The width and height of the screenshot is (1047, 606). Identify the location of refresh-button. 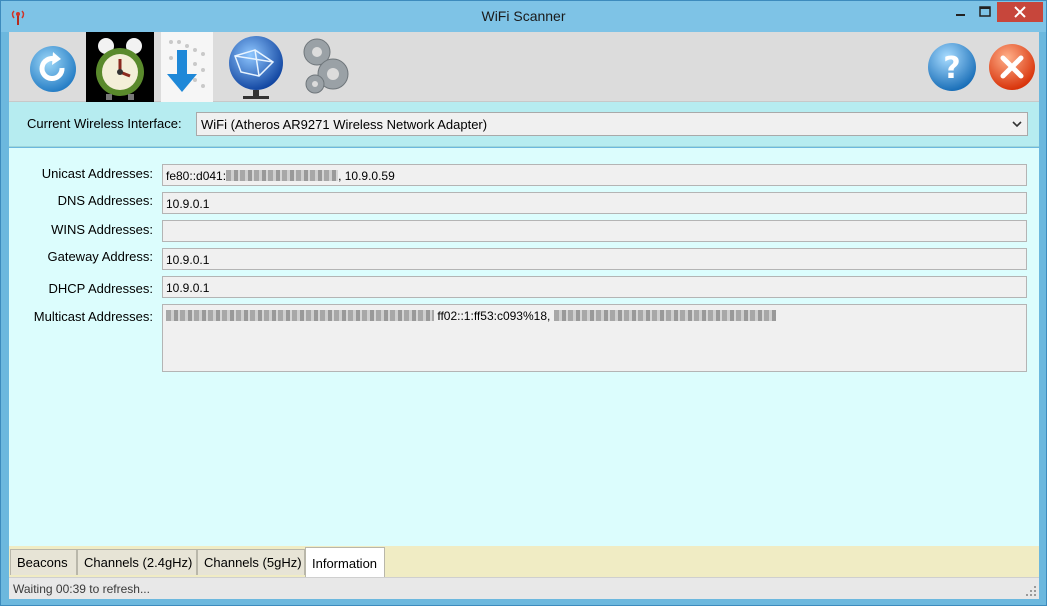
(53, 67).